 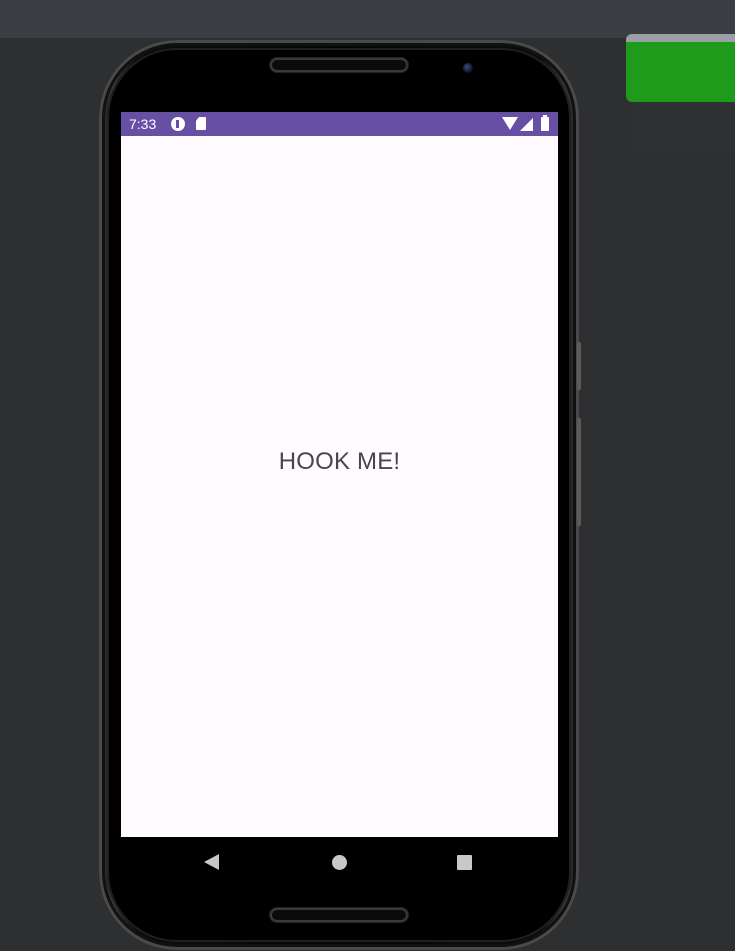 What do you see at coordinates (682, 137) in the screenshot?
I see `indicator-shadow` at bounding box center [682, 137].